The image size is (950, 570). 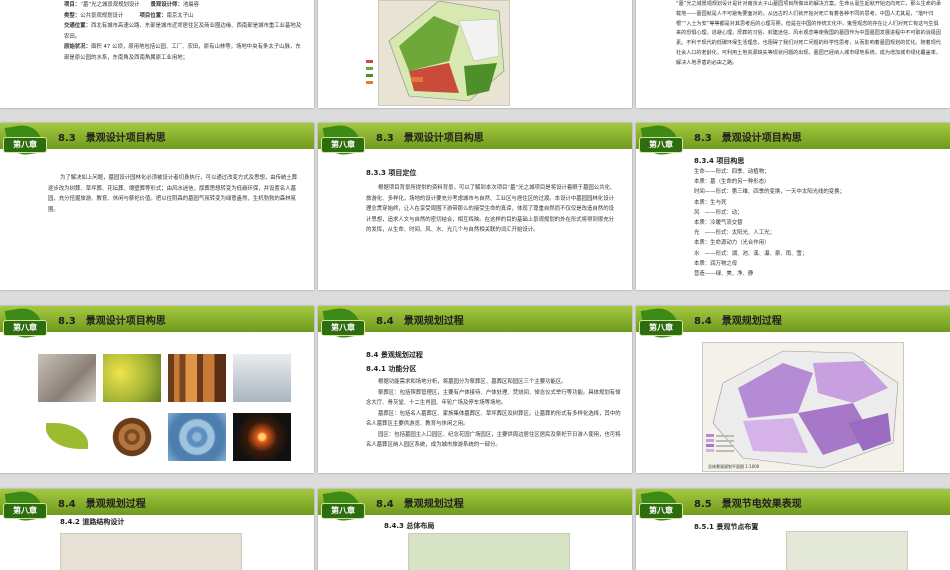 I want to click on road-structure-map, so click(x=151, y=551).